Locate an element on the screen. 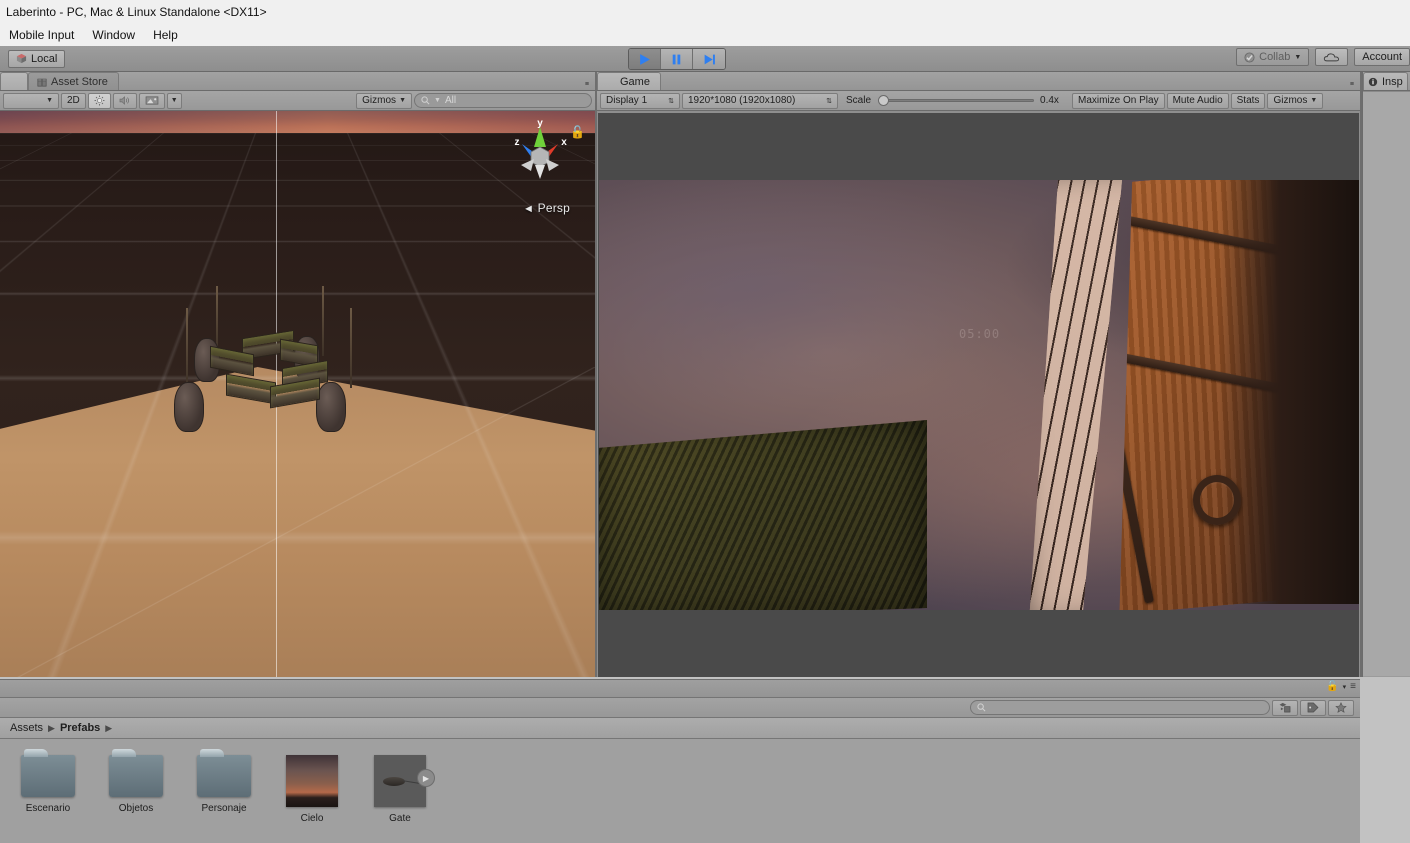 The image size is (1410, 843). chevron-down-icon: ▾ is located at coordinates (1345, 687).